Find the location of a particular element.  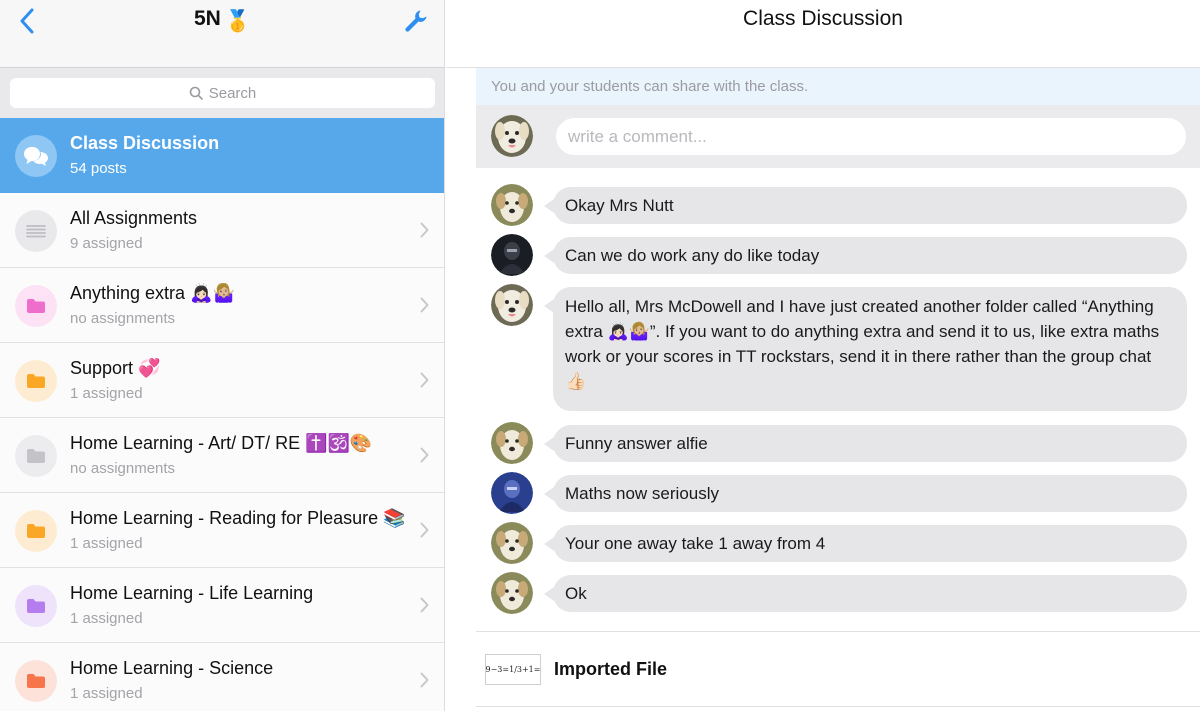

message-bubble: Funny answer alfie is located at coordinates (865, 443).